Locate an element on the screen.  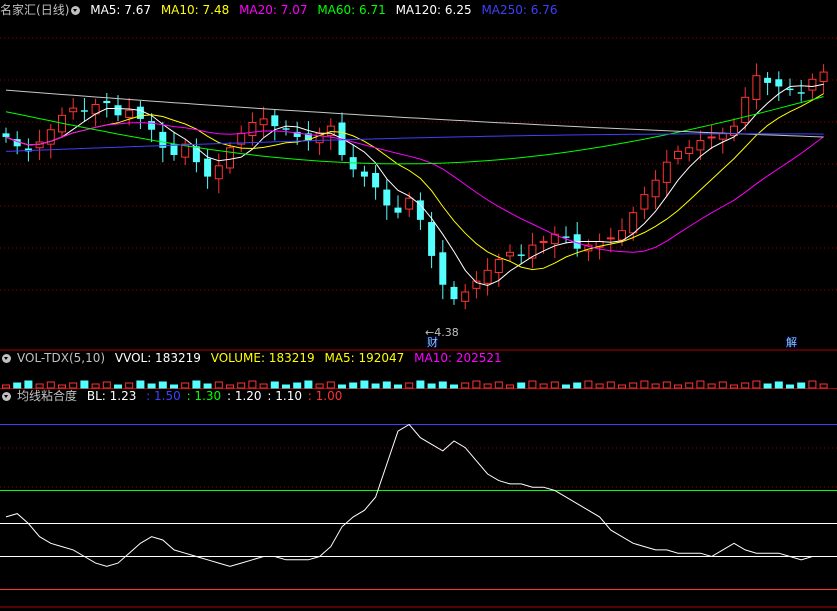
ma20-label: MA20: 7.07 is located at coordinates (273, 10).